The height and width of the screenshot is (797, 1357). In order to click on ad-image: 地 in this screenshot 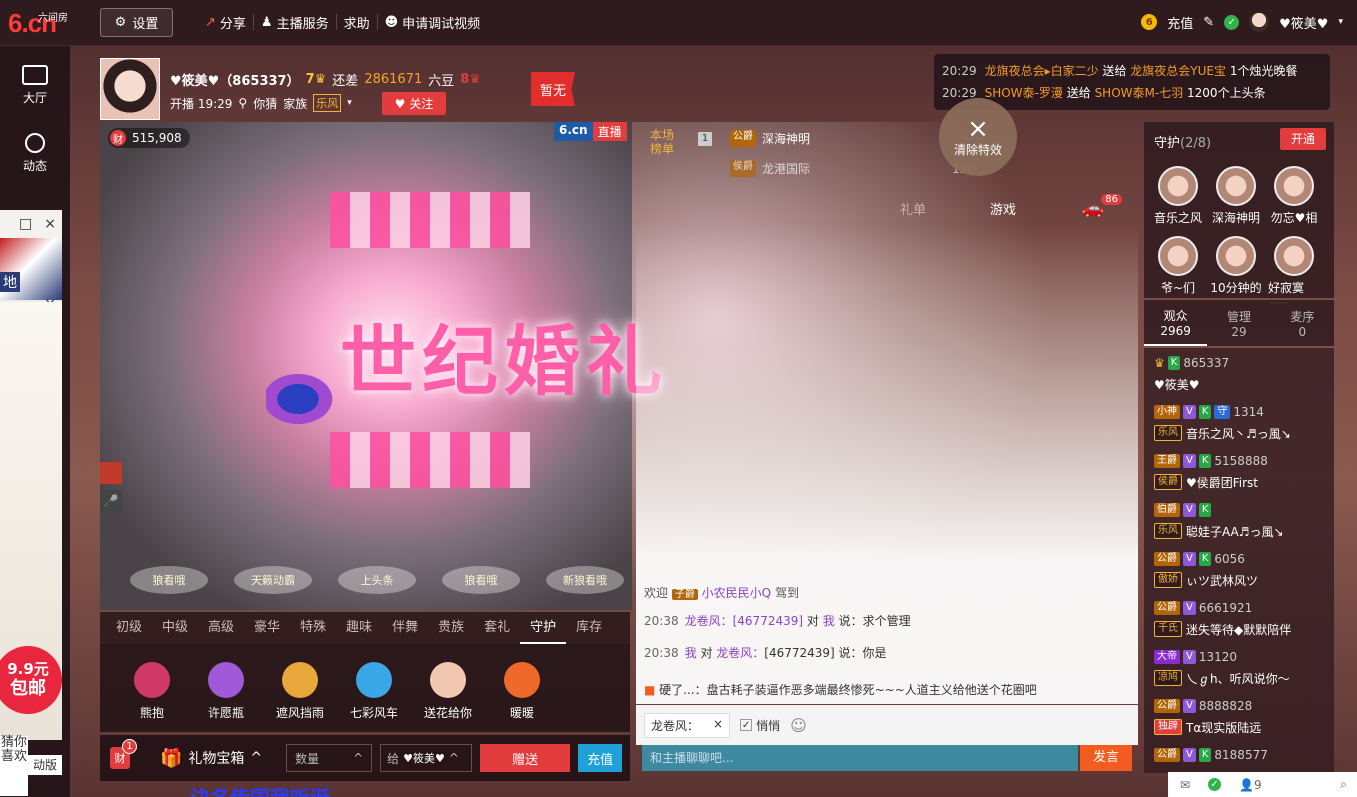, I will do `click(31, 269)`.